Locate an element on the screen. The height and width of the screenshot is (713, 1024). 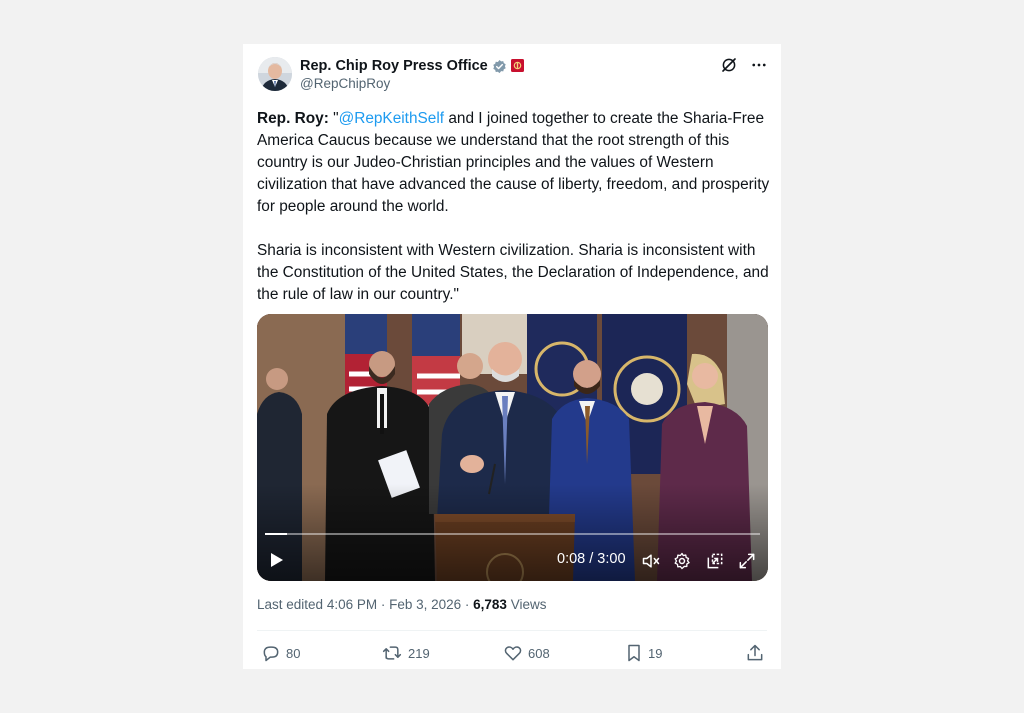
tweet-time: 4:06 PM is located at coordinates (352, 604).